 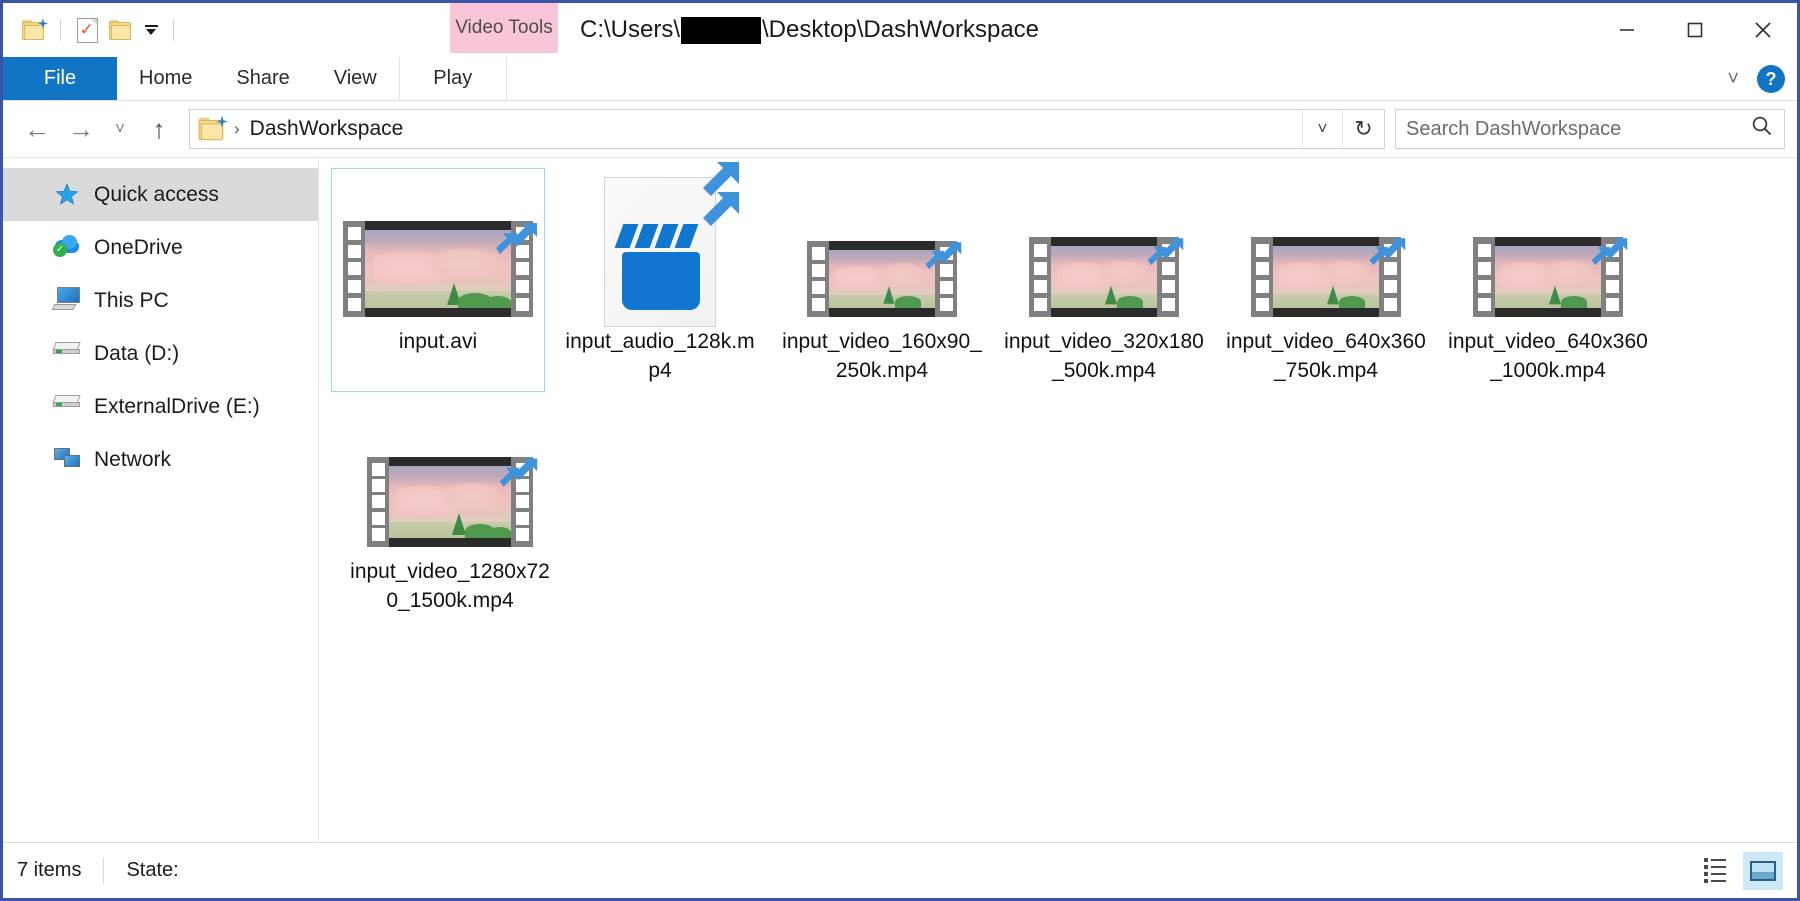 I want to click on file-item: input_video_160x90_250k.mp4, so click(x=882, y=280).